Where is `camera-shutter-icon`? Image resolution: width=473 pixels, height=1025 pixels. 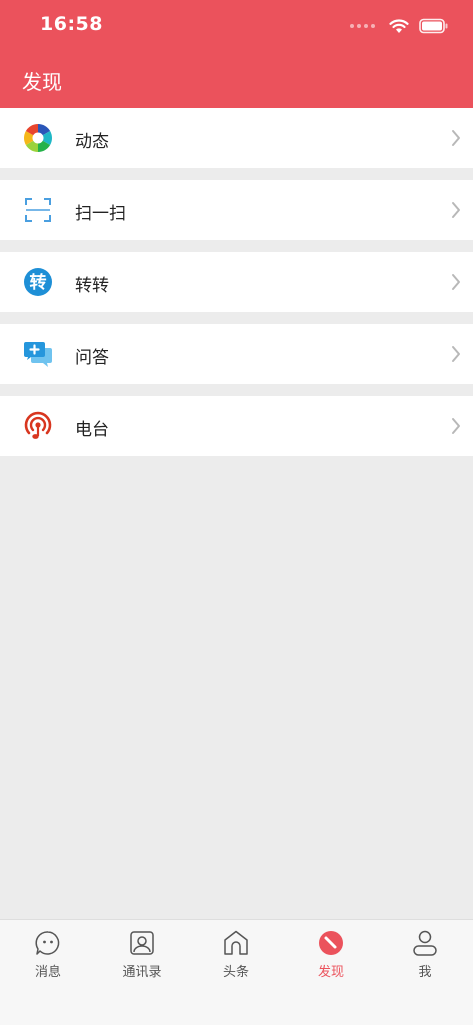
camera-shutter-icon is located at coordinates (38, 138).